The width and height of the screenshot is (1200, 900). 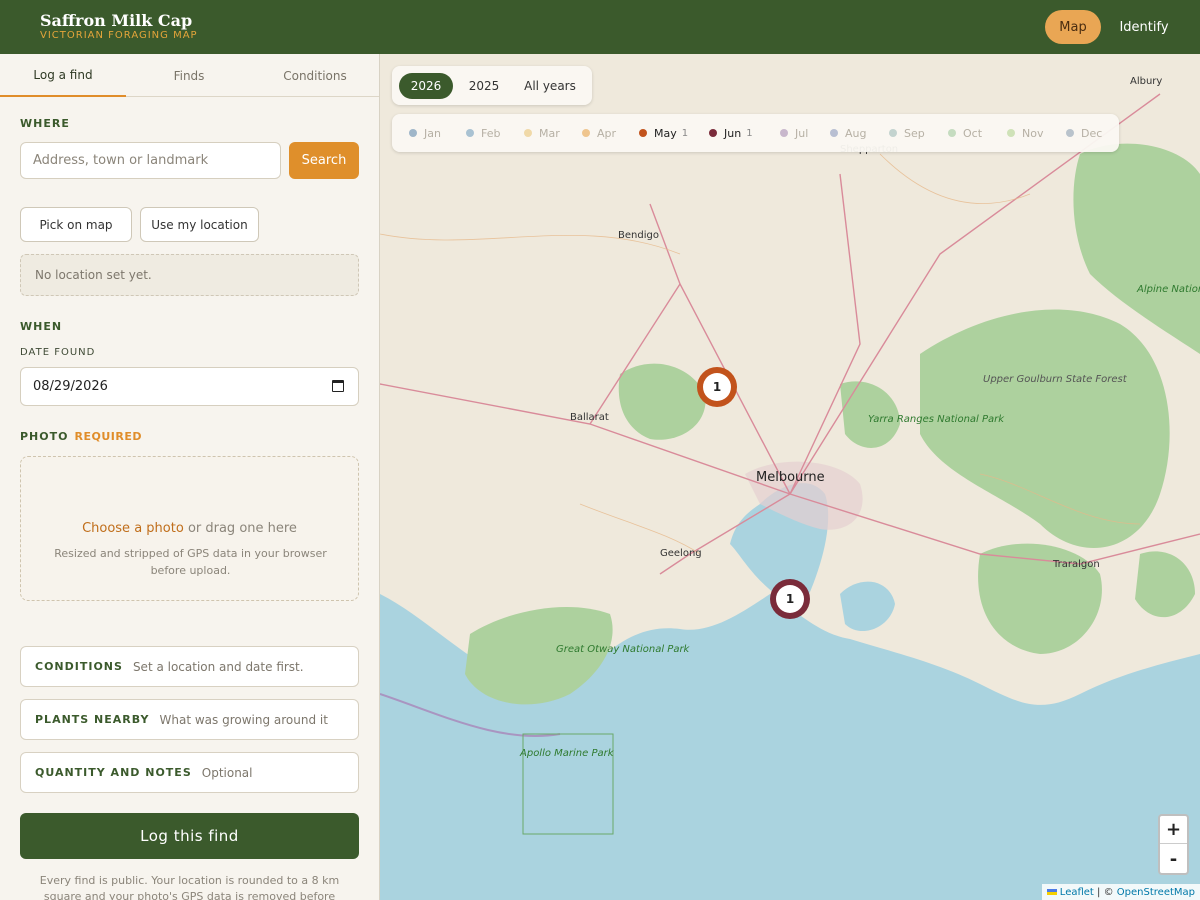 I want to click on map-attribution: Leaflet | © OpenStreetMap, so click(x=1120, y=892).